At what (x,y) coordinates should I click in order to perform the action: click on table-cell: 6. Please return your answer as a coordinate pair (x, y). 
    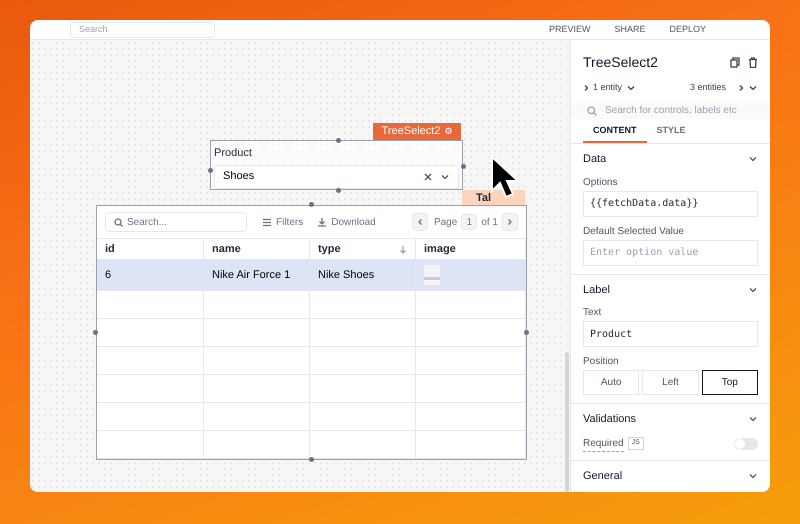
    Looking at the image, I should click on (150, 275).